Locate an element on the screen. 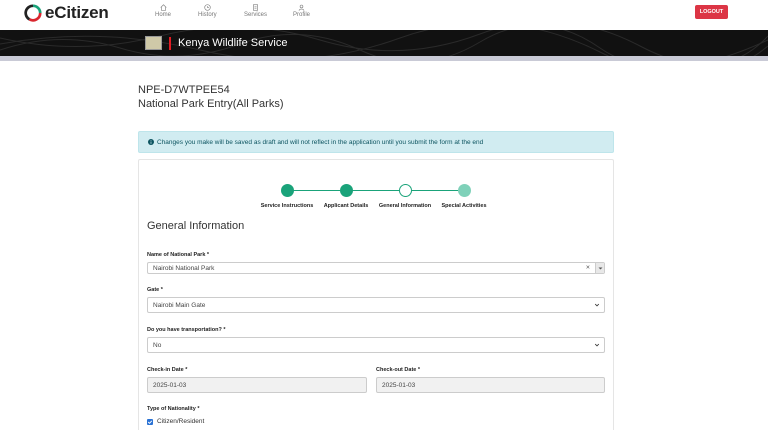 The image size is (768, 430). nav-services-label: Services is located at coordinates (256, 15).